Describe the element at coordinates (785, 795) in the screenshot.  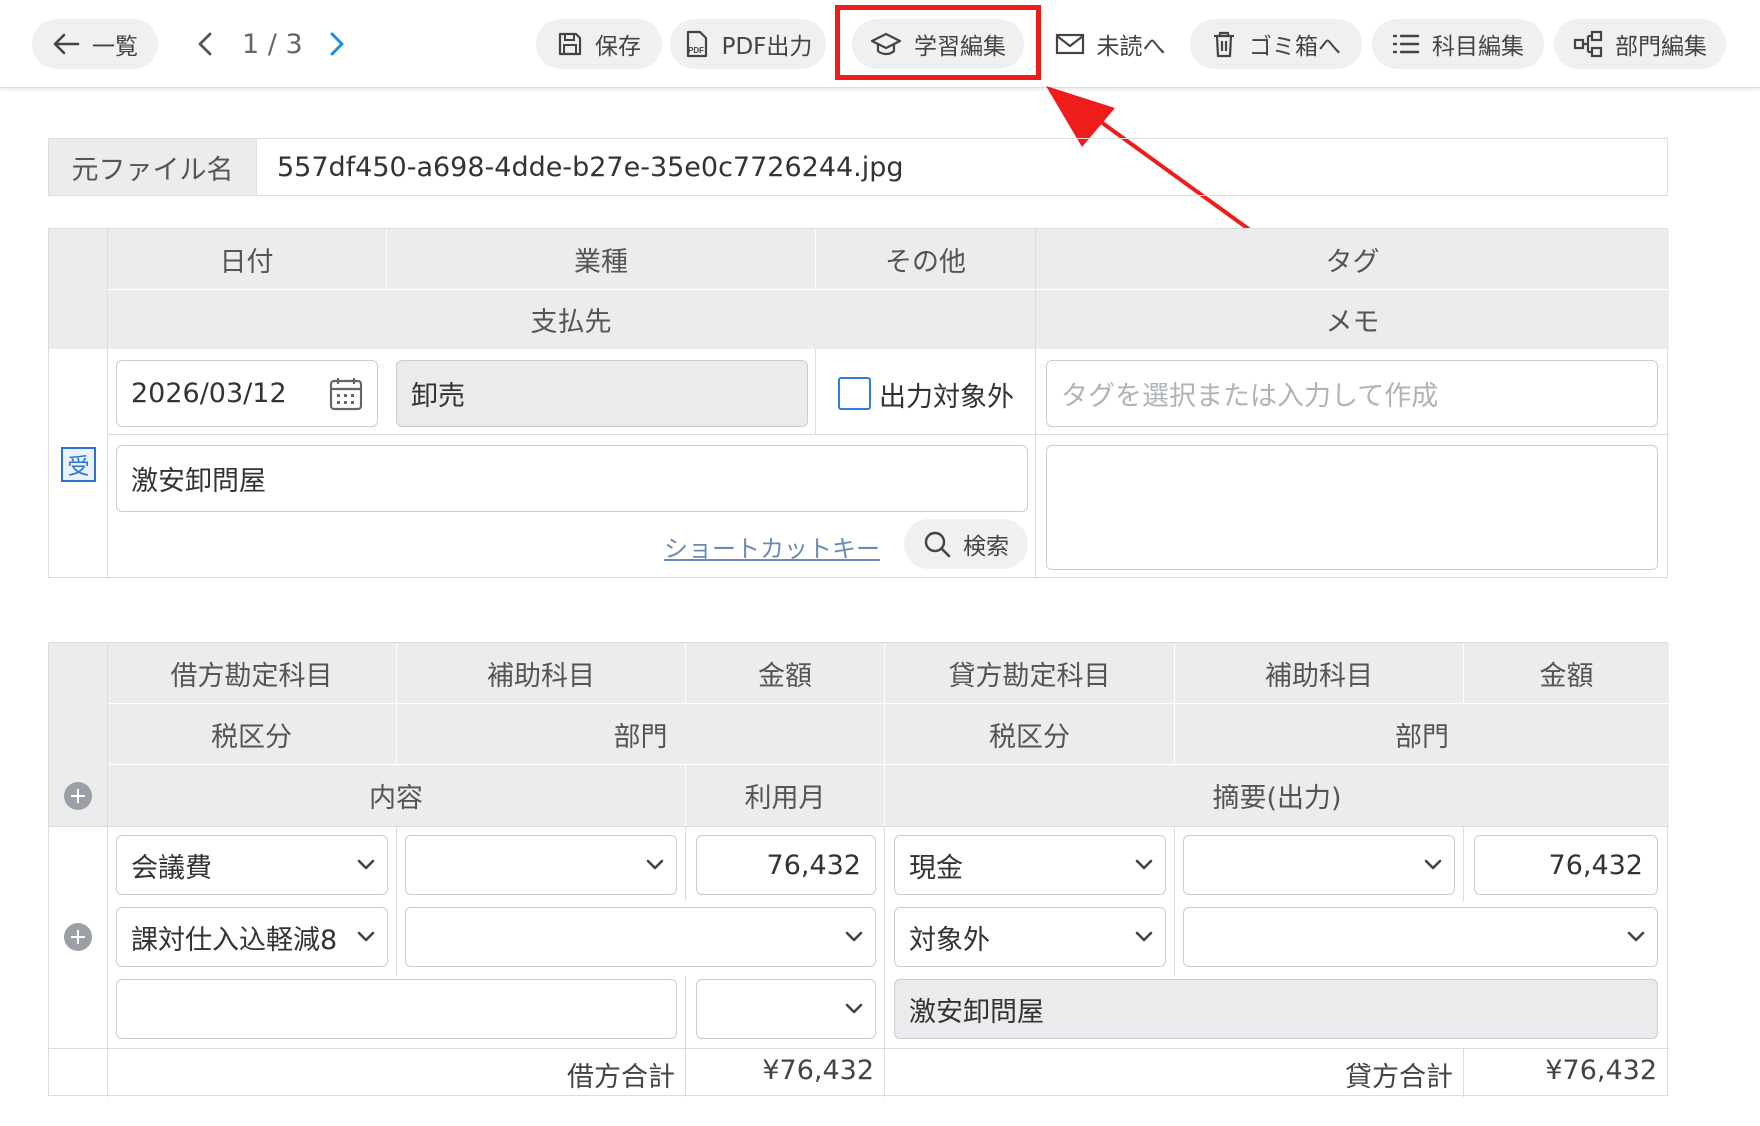
I see `usage-month-header: 利用月` at that location.